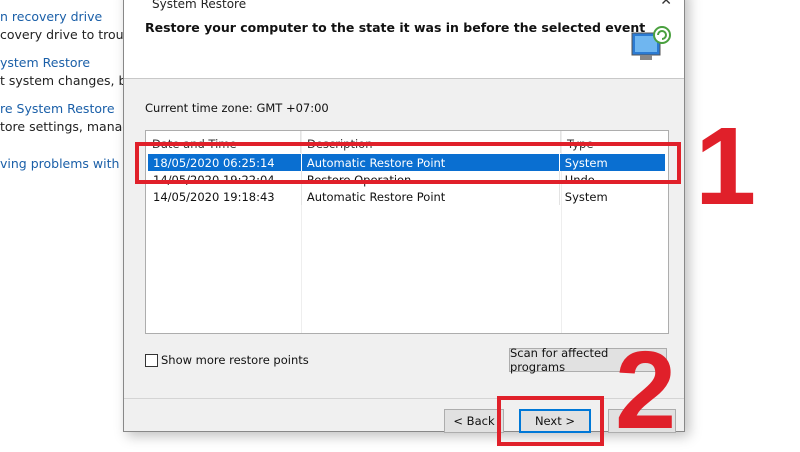 The width and height of the screenshot is (800, 452). What do you see at coordinates (586, 197) in the screenshot?
I see `cell-type: System` at bounding box center [586, 197].